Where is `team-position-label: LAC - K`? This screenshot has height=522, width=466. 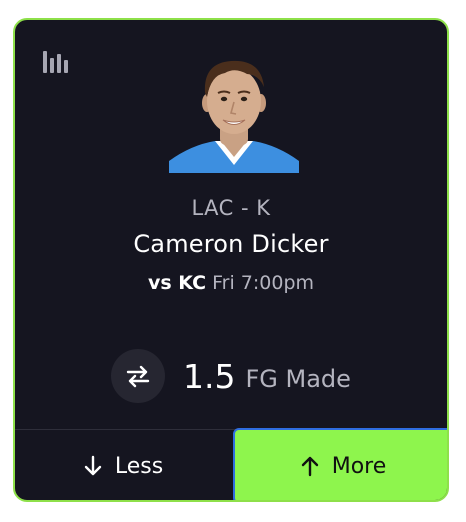
team-position-label: LAC - K is located at coordinates (231, 208).